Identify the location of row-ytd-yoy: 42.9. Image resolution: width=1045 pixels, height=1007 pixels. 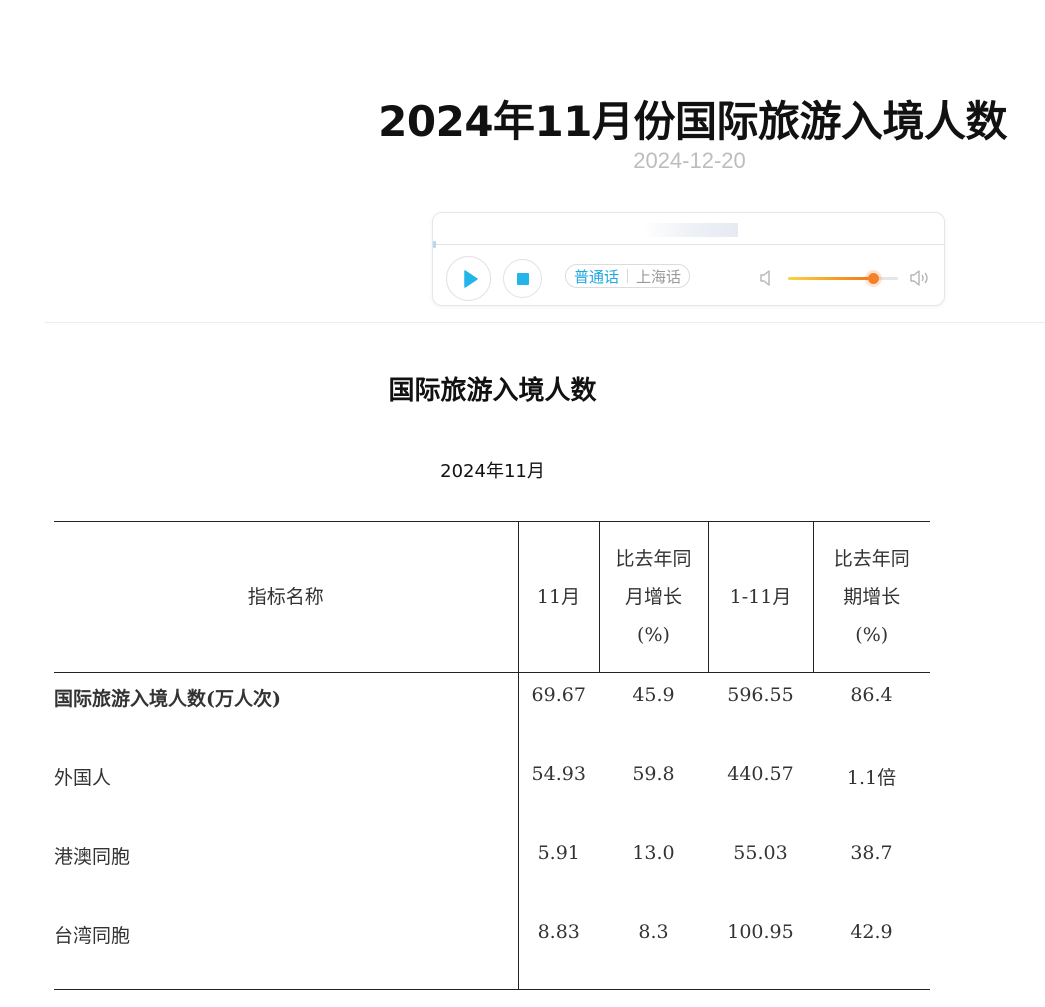
(871, 949).